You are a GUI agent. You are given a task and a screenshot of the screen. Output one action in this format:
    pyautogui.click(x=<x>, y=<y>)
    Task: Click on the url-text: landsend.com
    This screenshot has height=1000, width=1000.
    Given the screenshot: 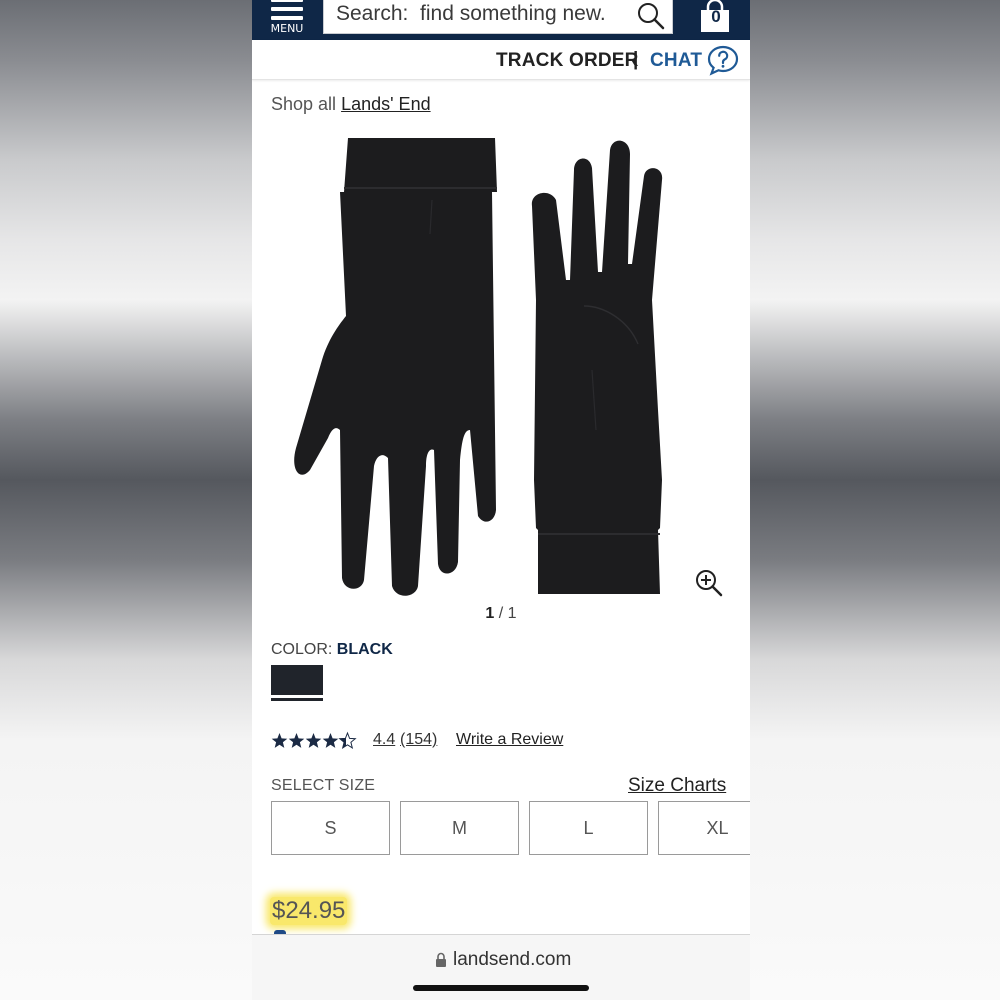 What is the action you would take?
    pyautogui.click(x=512, y=960)
    